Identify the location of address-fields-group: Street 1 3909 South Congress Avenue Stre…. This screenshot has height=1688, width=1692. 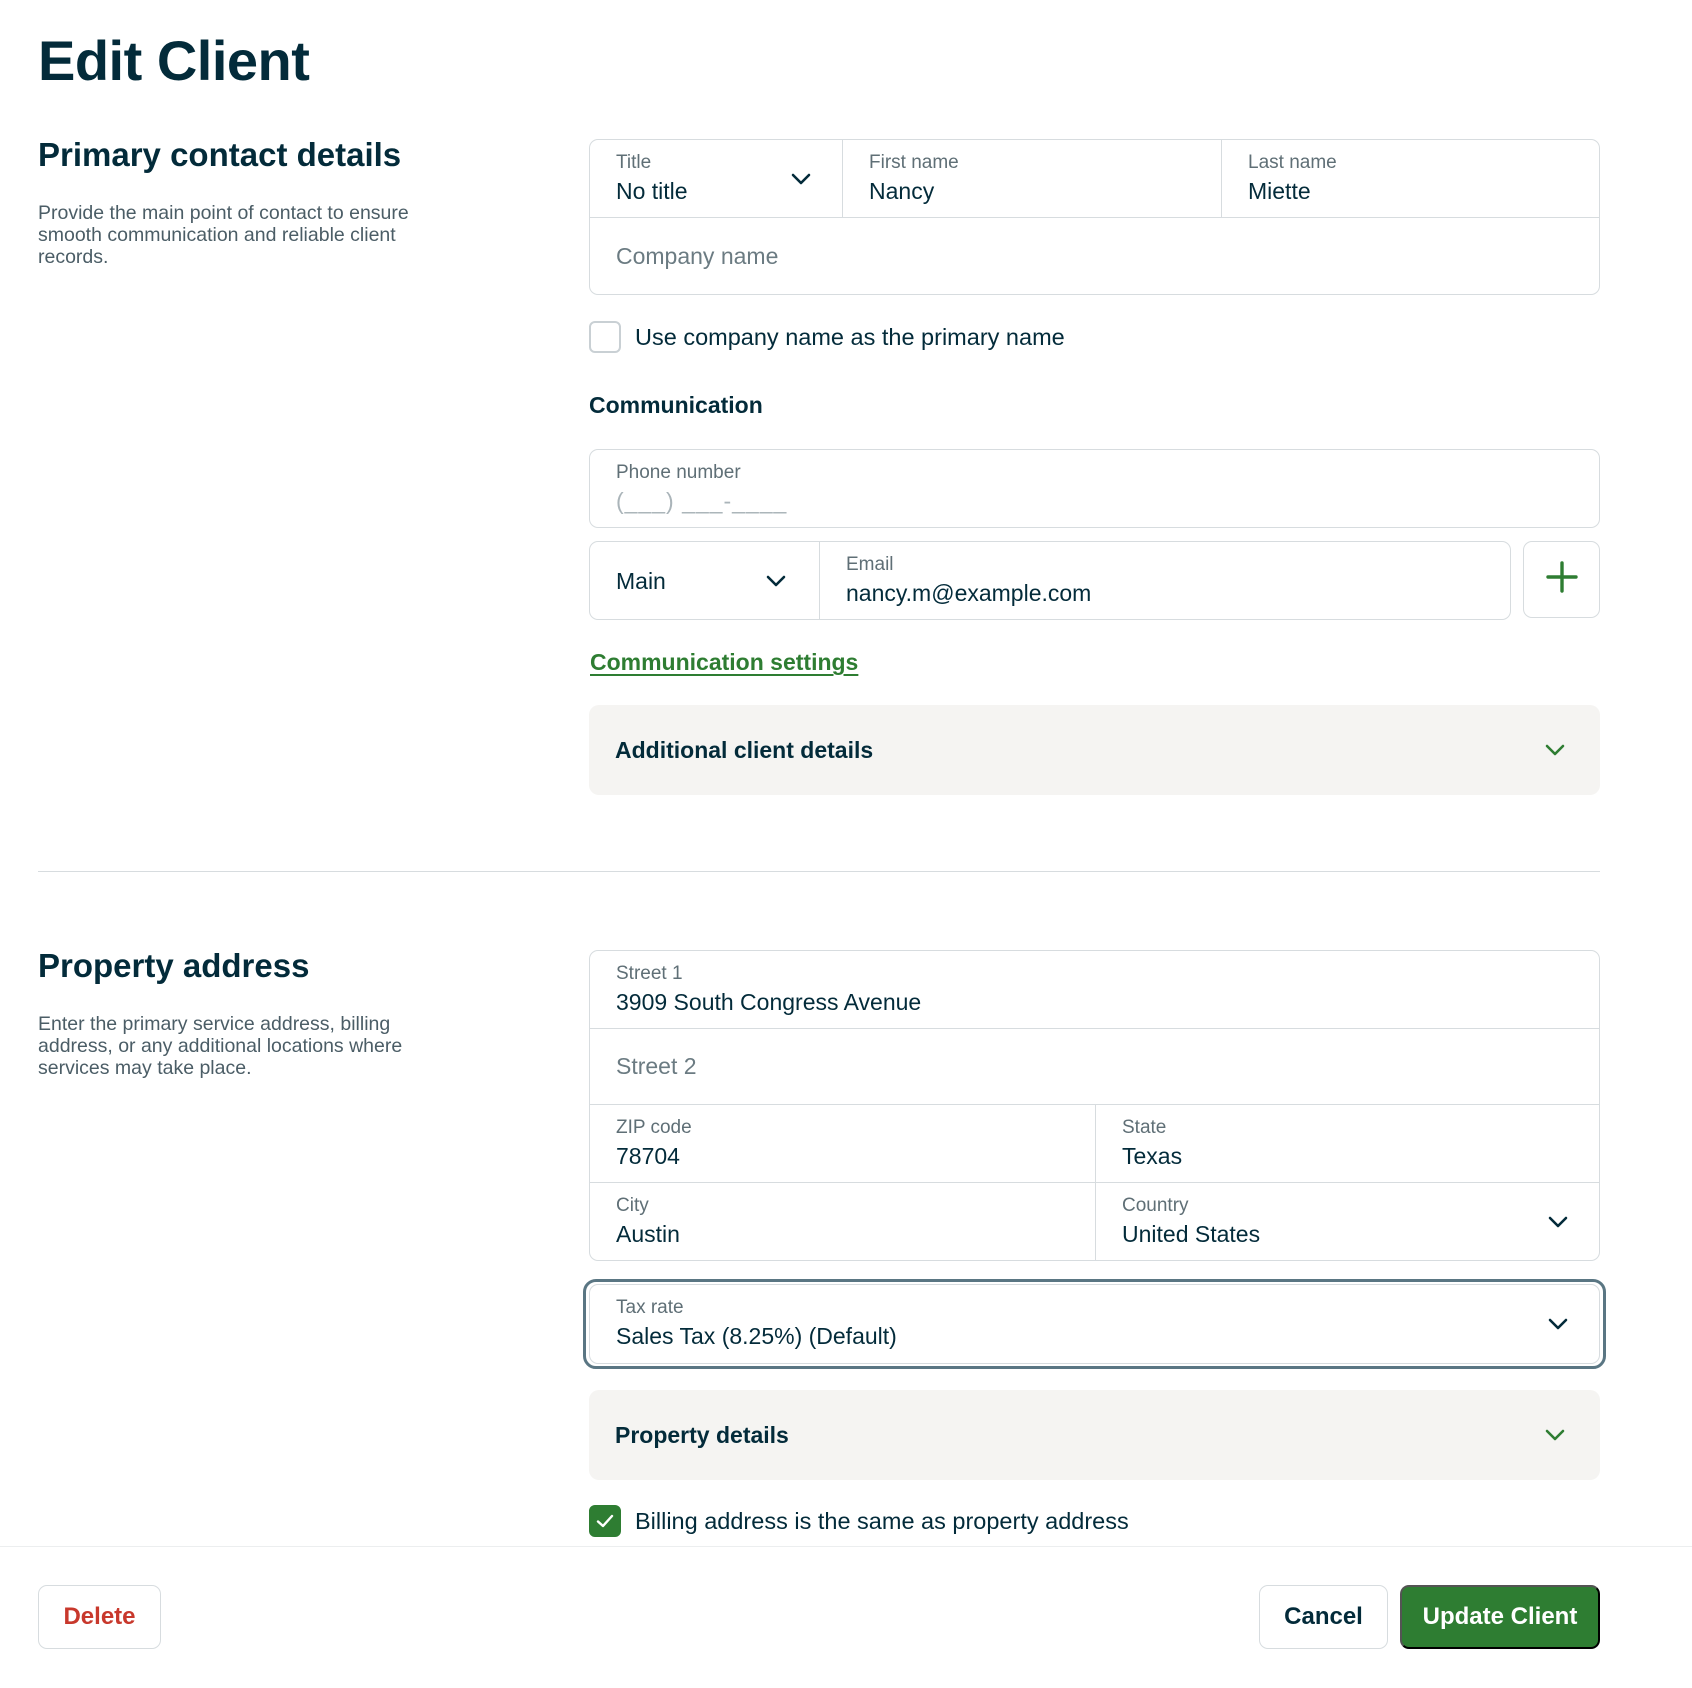
(1094, 1105).